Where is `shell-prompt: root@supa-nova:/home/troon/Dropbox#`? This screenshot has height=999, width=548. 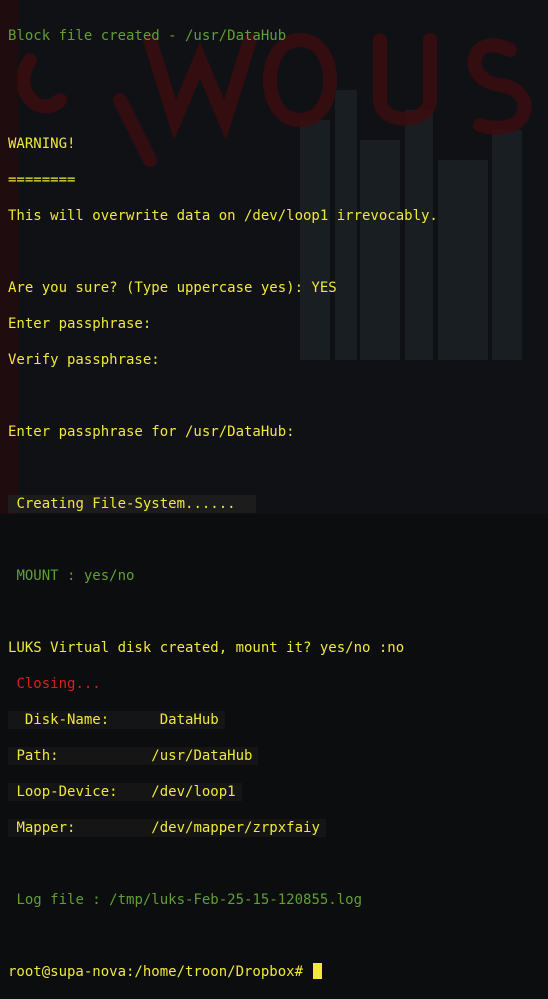
shell-prompt: root@supa-nova:/home/troon/Dropbox# is located at coordinates (160, 972).